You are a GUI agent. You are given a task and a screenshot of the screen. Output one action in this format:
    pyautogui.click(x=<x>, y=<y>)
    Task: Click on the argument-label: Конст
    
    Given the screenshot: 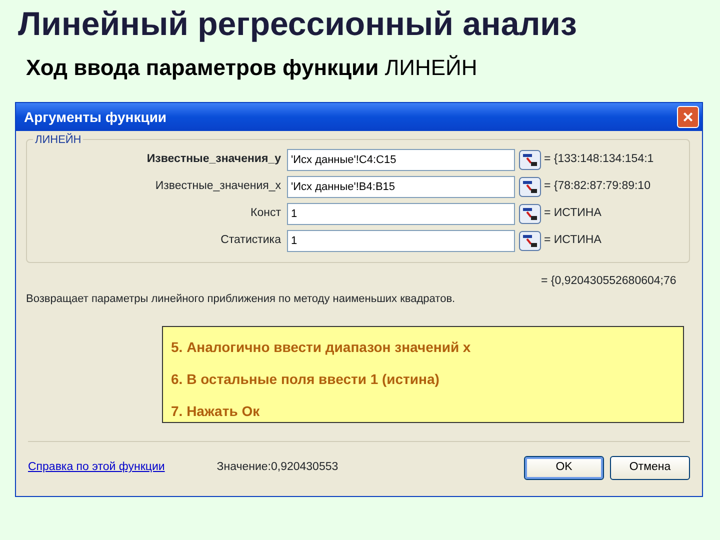 What is the action you would take?
    pyautogui.click(x=266, y=214)
    